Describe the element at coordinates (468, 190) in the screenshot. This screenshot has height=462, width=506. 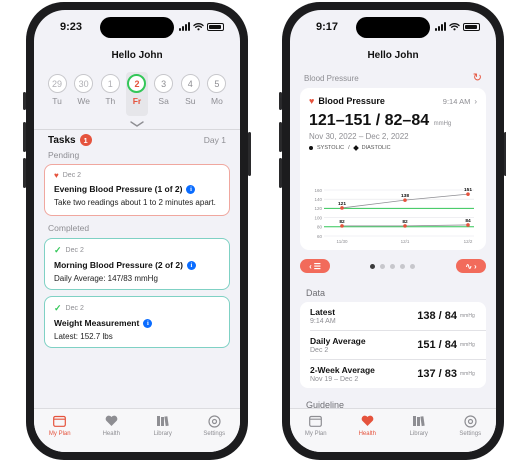
I see `data-label: 151` at that location.